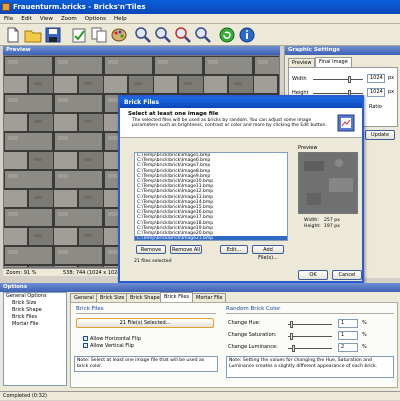  What do you see at coordinates (21, 273) in the screenshot?
I see `zoom-readout: Zoom: 91 %` at bounding box center [21, 273].